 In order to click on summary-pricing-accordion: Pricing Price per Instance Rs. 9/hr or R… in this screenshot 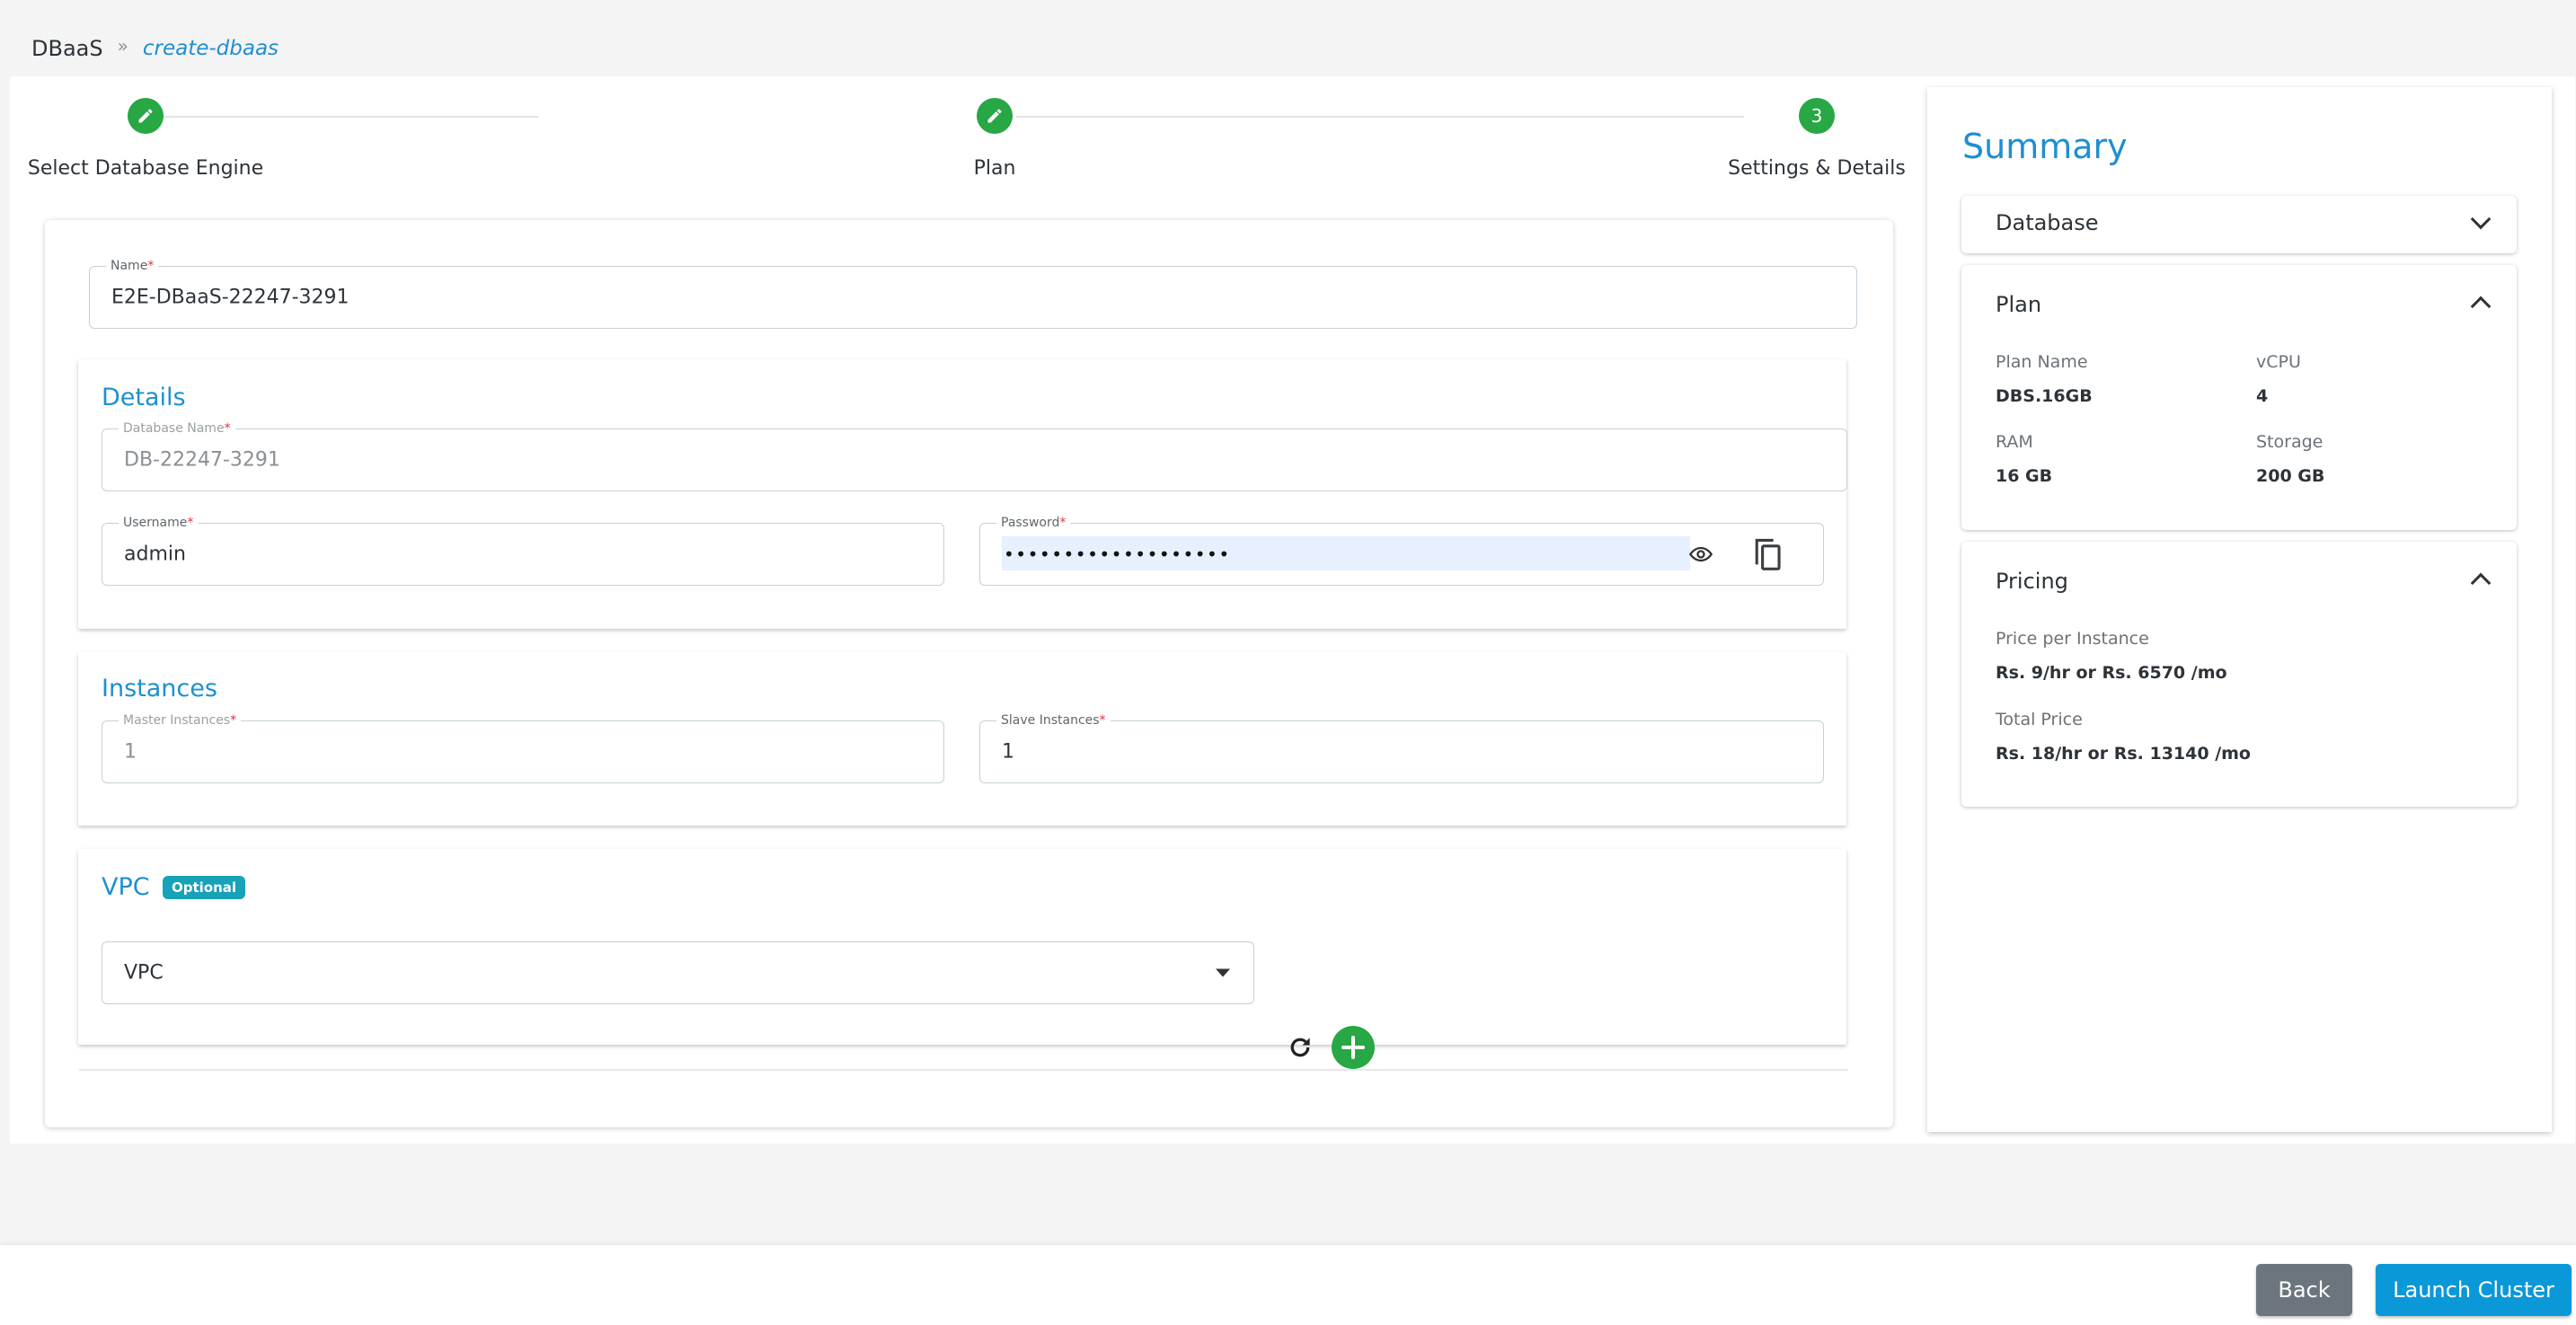, I will do `click(2239, 674)`.